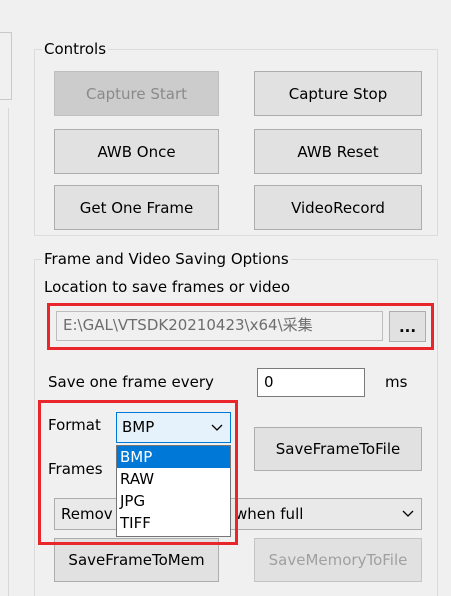  What do you see at coordinates (8, 352) in the screenshot?
I see `left-panel-divider` at bounding box center [8, 352].